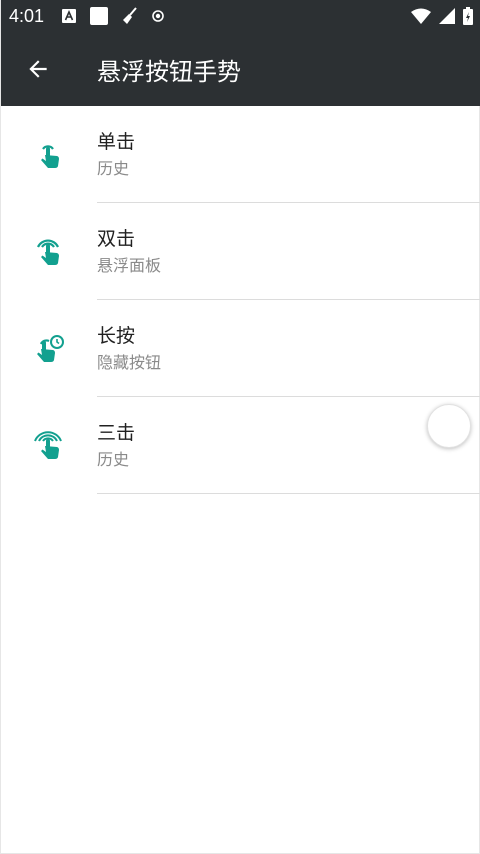  What do you see at coordinates (69, 16) in the screenshot?
I see `font-a-icon` at bounding box center [69, 16].